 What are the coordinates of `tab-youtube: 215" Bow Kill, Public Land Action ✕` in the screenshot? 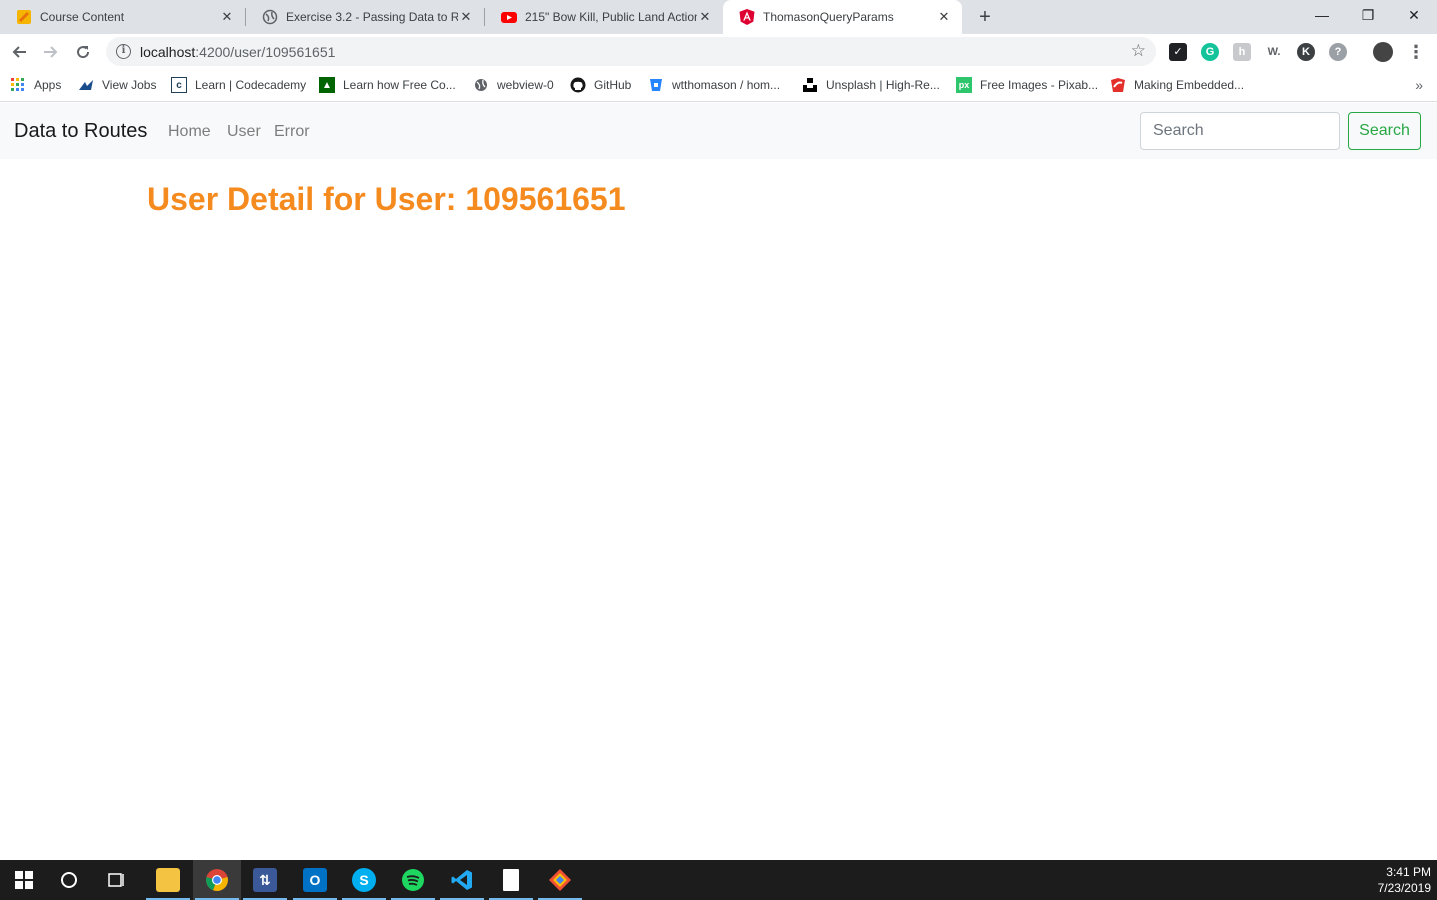 It's located at (604, 17).